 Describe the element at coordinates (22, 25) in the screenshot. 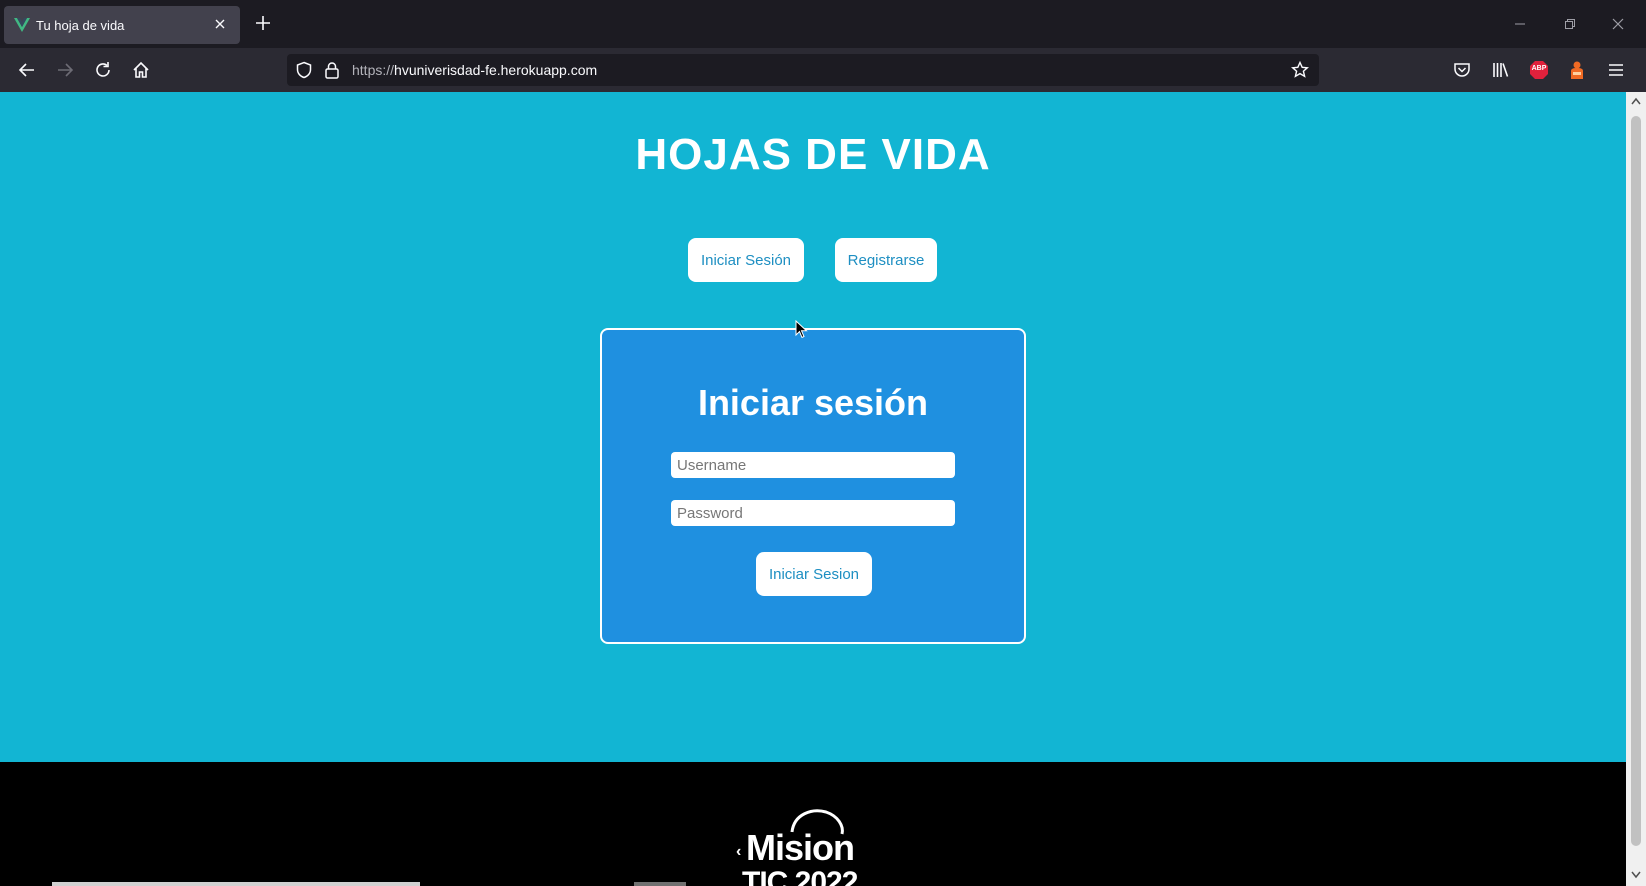

I see `vue-favicon-icon` at that location.